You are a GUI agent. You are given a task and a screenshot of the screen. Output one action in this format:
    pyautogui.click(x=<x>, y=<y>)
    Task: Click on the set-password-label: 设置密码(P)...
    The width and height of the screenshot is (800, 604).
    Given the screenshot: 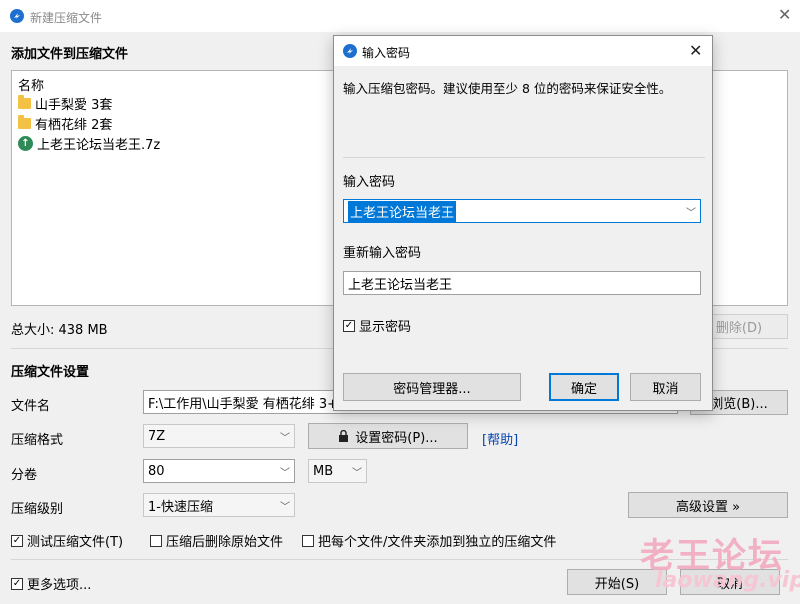 What is the action you would take?
    pyautogui.click(x=396, y=438)
    